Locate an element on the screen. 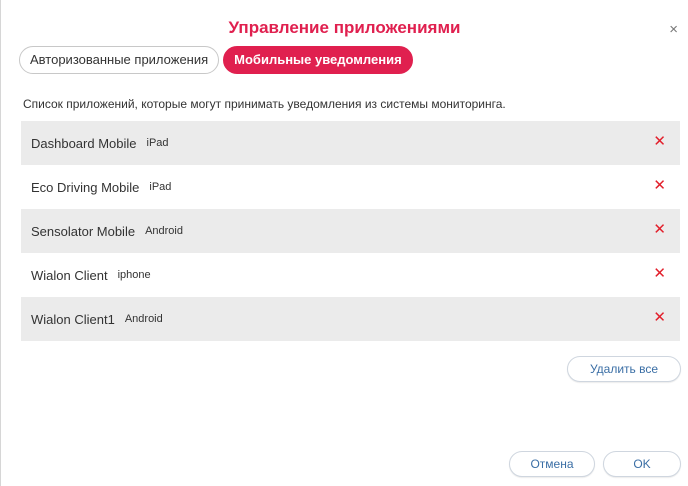  close-icon: × is located at coordinates (673, 29).